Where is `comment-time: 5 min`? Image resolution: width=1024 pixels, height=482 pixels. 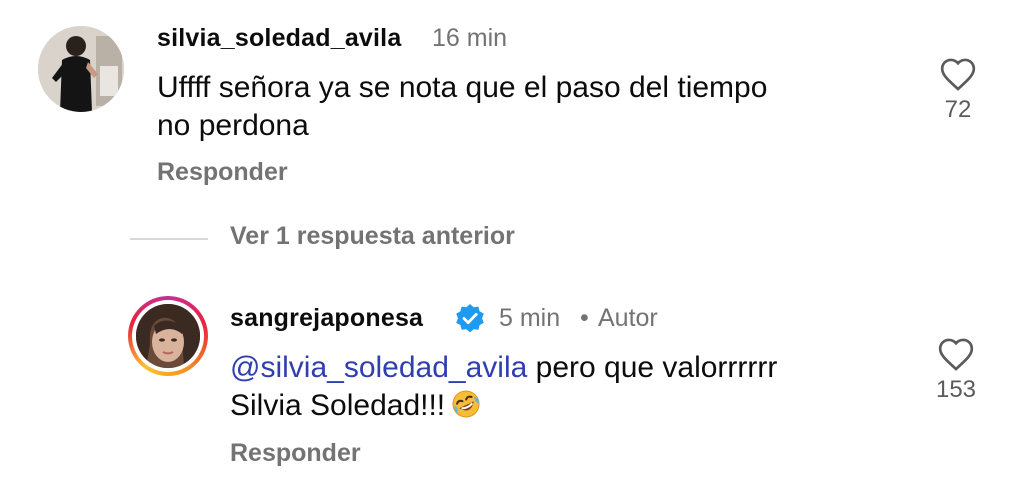
comment-time: 5 min is located at coordinates (530, 318).